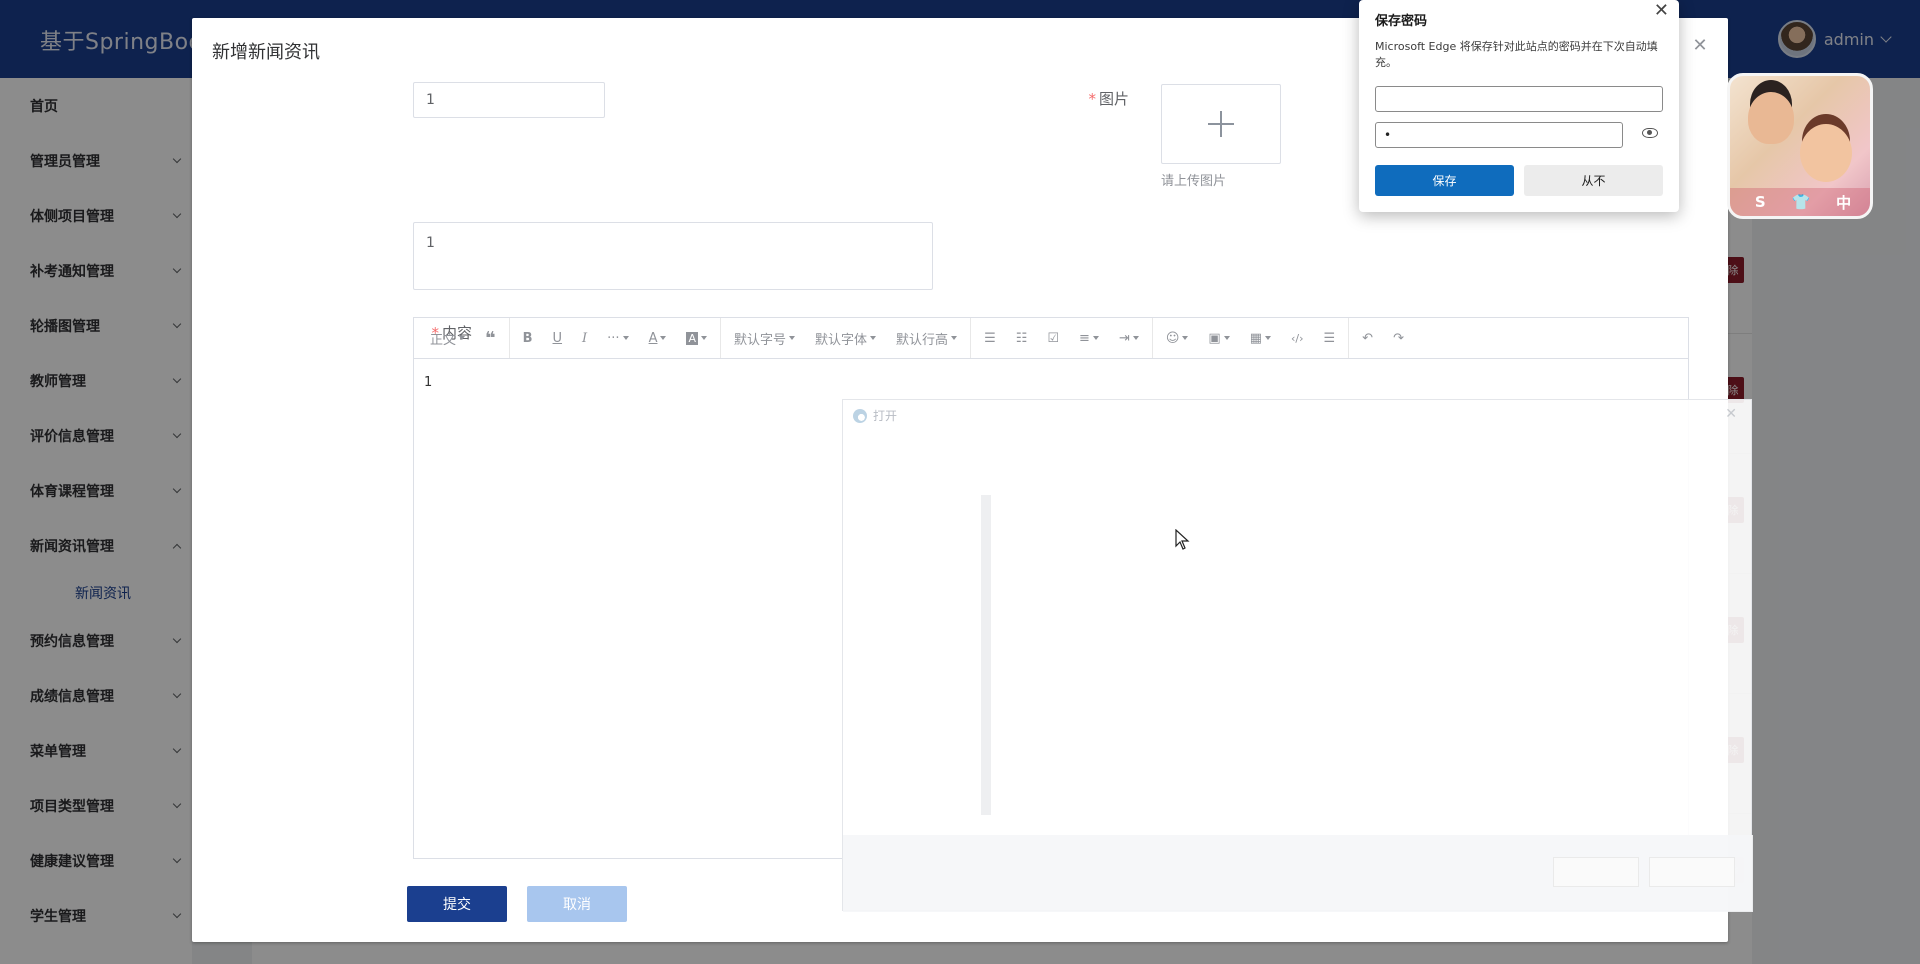  I want to click on required-mark: *, so click(1092, 99).